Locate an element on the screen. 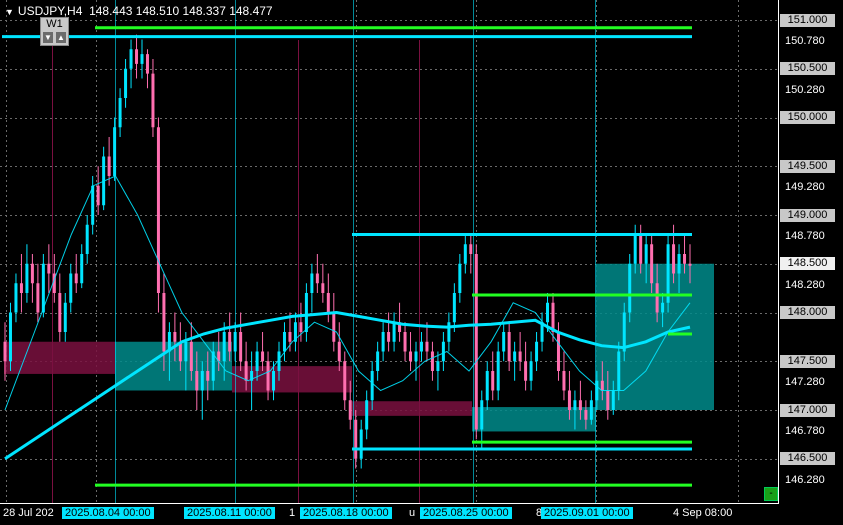  time-axis-label: 1 is located at coordinates (292, 513).